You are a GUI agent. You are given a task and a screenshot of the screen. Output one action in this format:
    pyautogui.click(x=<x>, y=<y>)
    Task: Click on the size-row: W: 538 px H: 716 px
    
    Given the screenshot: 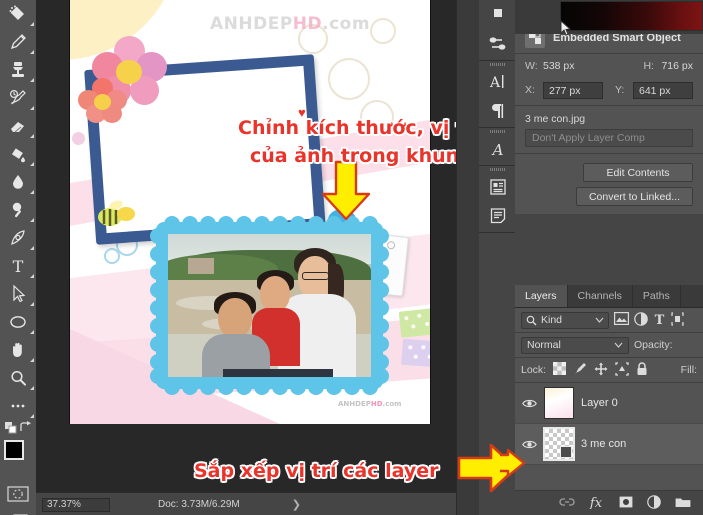 What is the action you would take?
    pyautogui.click(x=609, y=66)
    